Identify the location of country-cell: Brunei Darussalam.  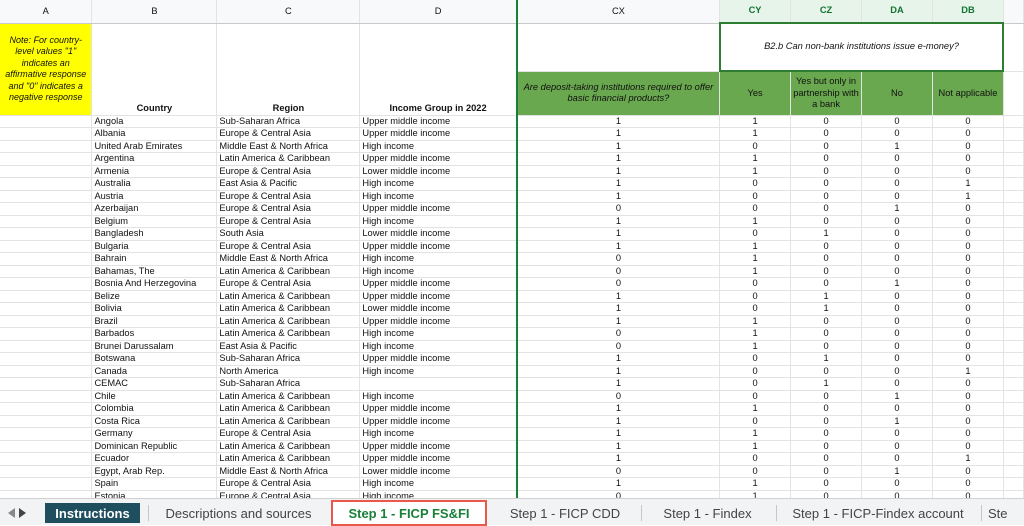
(154, 346).